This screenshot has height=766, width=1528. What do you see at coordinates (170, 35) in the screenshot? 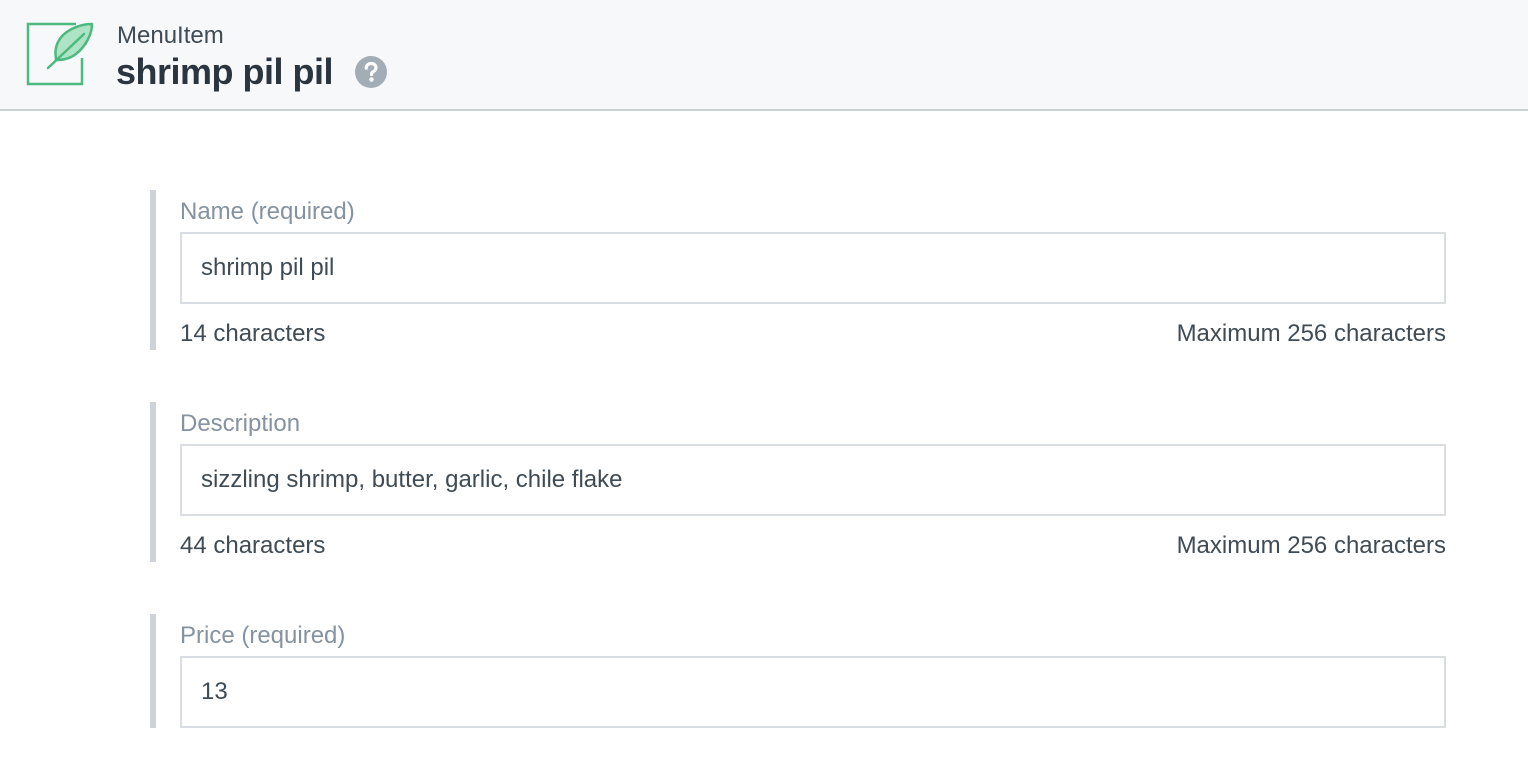
I see `record-type-label: MenuItem` at bounding box center [170, 35].